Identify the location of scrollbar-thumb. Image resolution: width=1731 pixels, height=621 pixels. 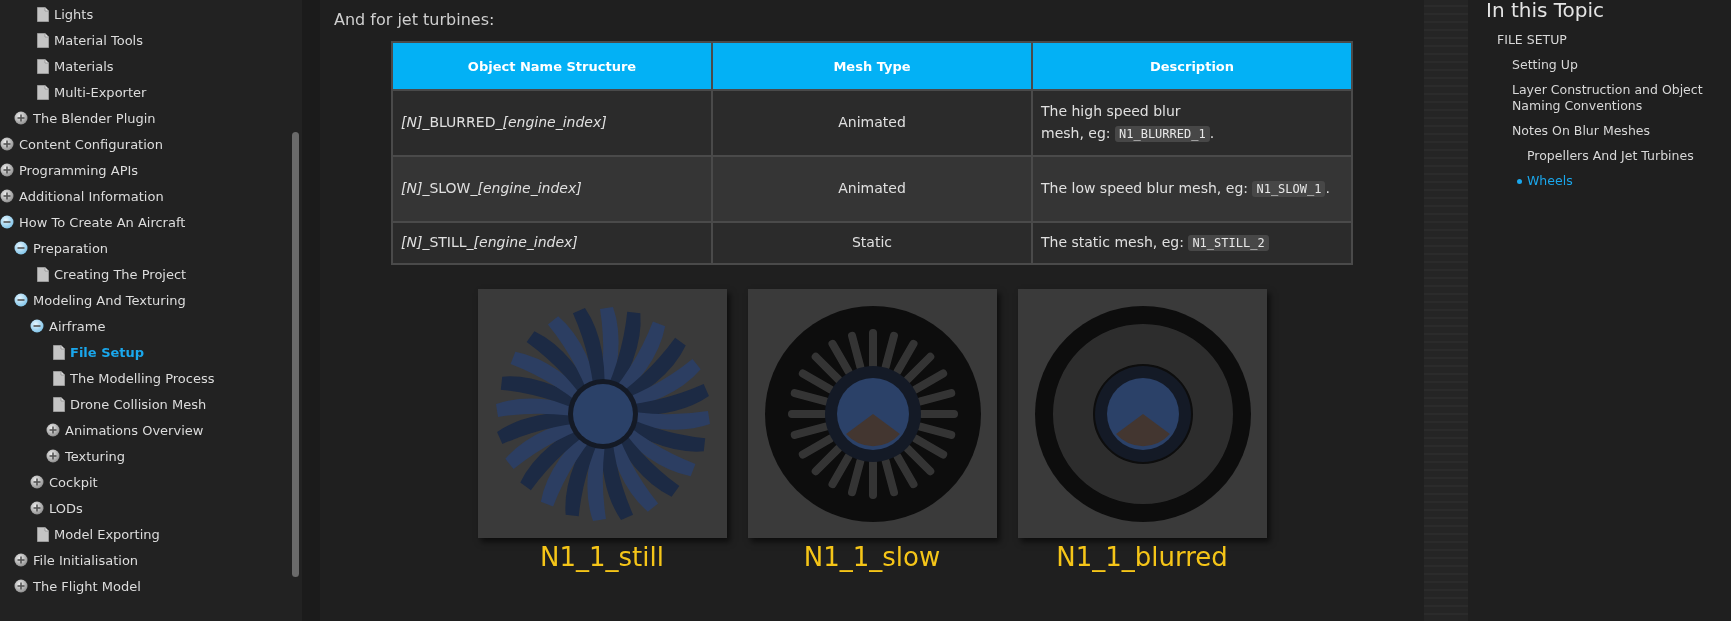
(295, 354).